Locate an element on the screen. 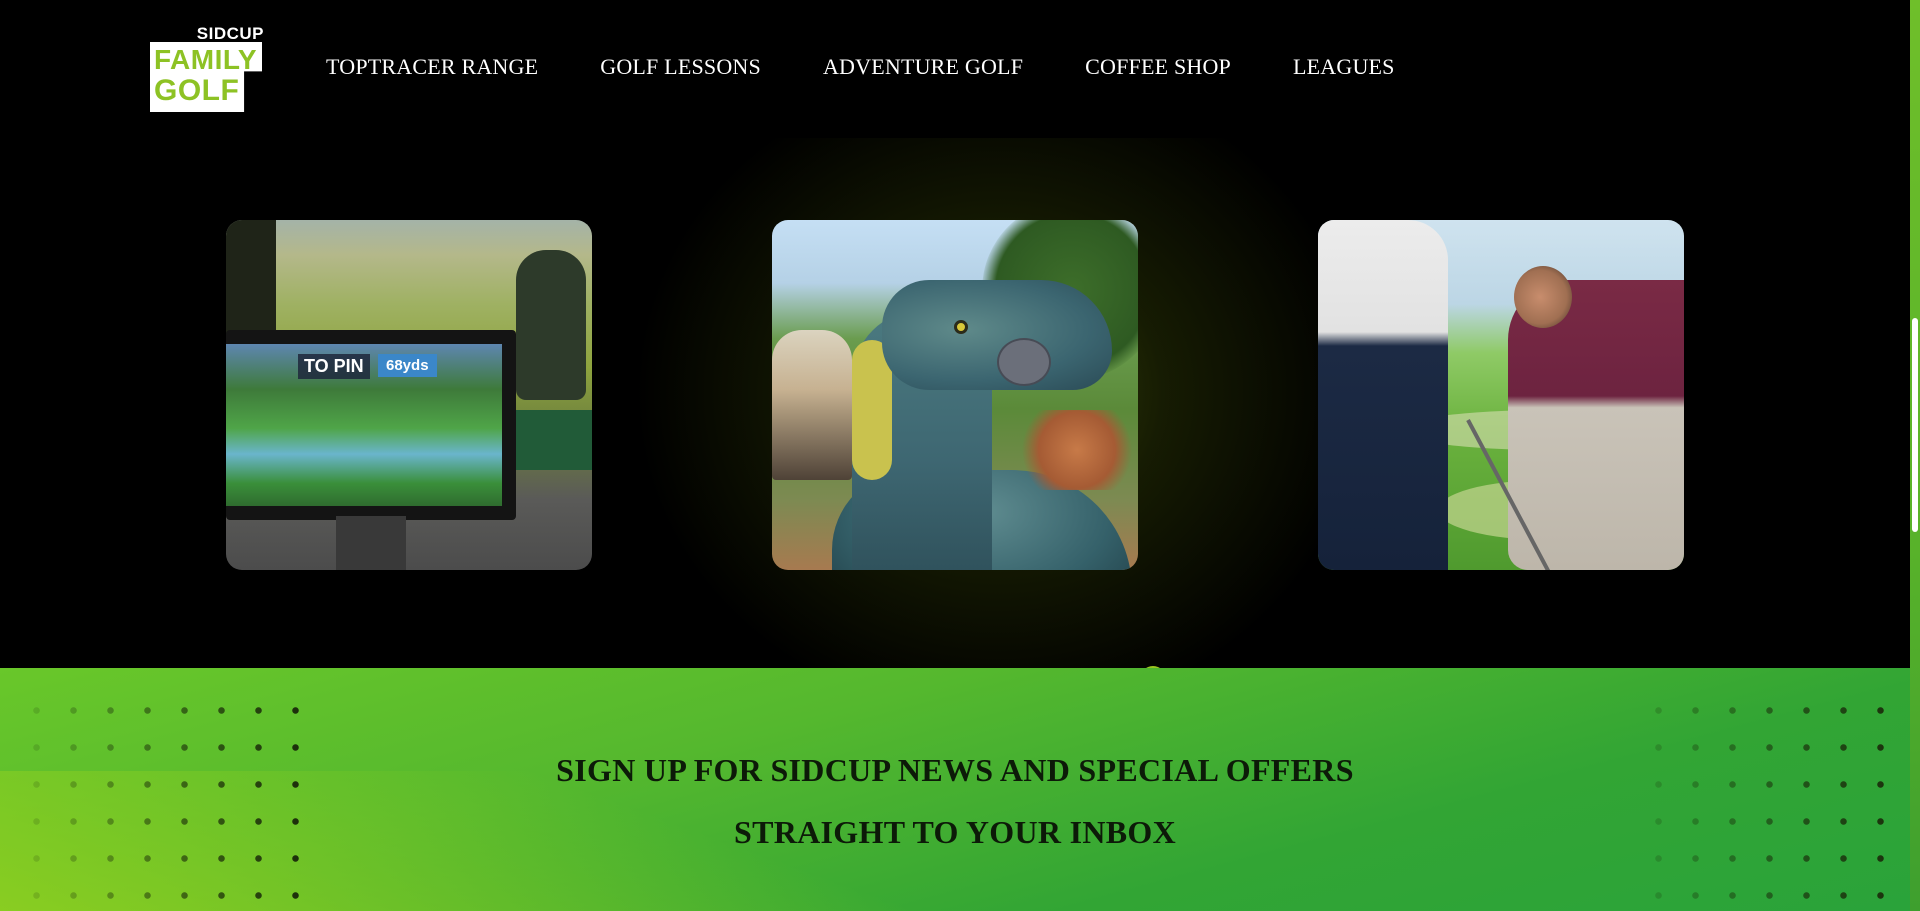  golfer-figure is located at coordinates (551, 325).